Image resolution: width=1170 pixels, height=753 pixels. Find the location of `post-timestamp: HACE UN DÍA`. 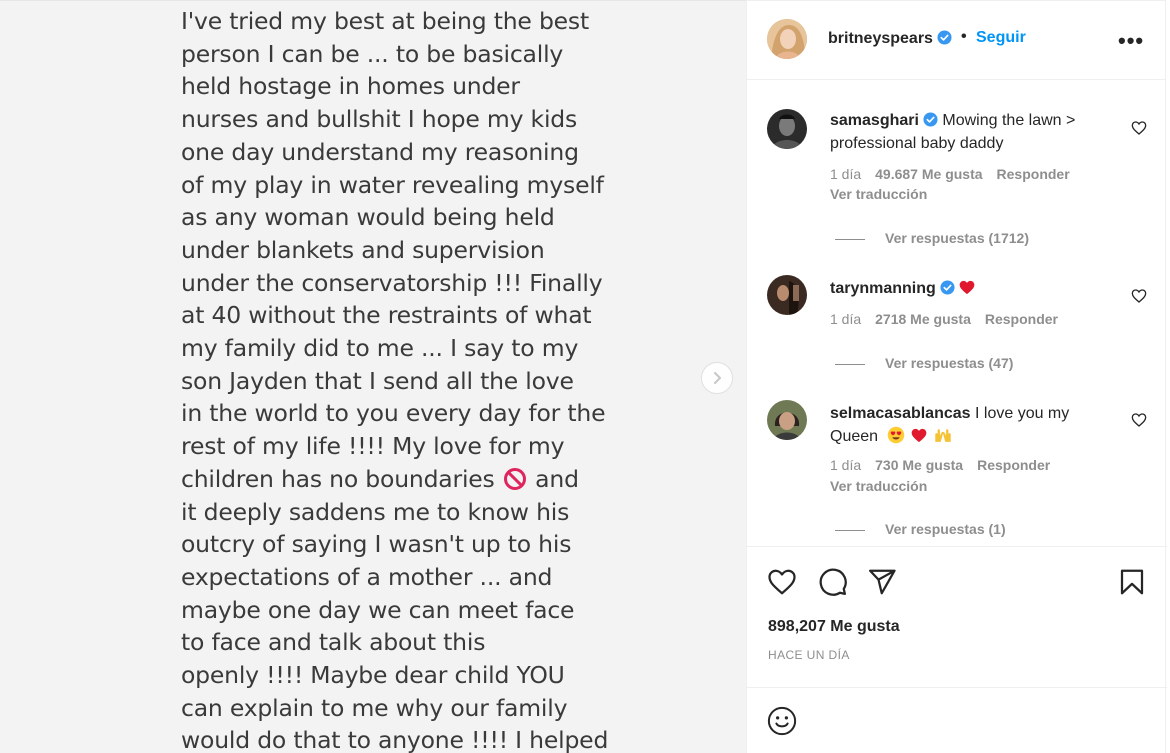

post-timestamp: HACE UN DÍA is located at coordinates (809, 655).